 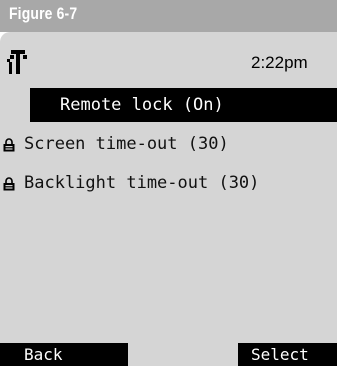 I want to click on select-softkey: Select, so click(x=287, y=354).